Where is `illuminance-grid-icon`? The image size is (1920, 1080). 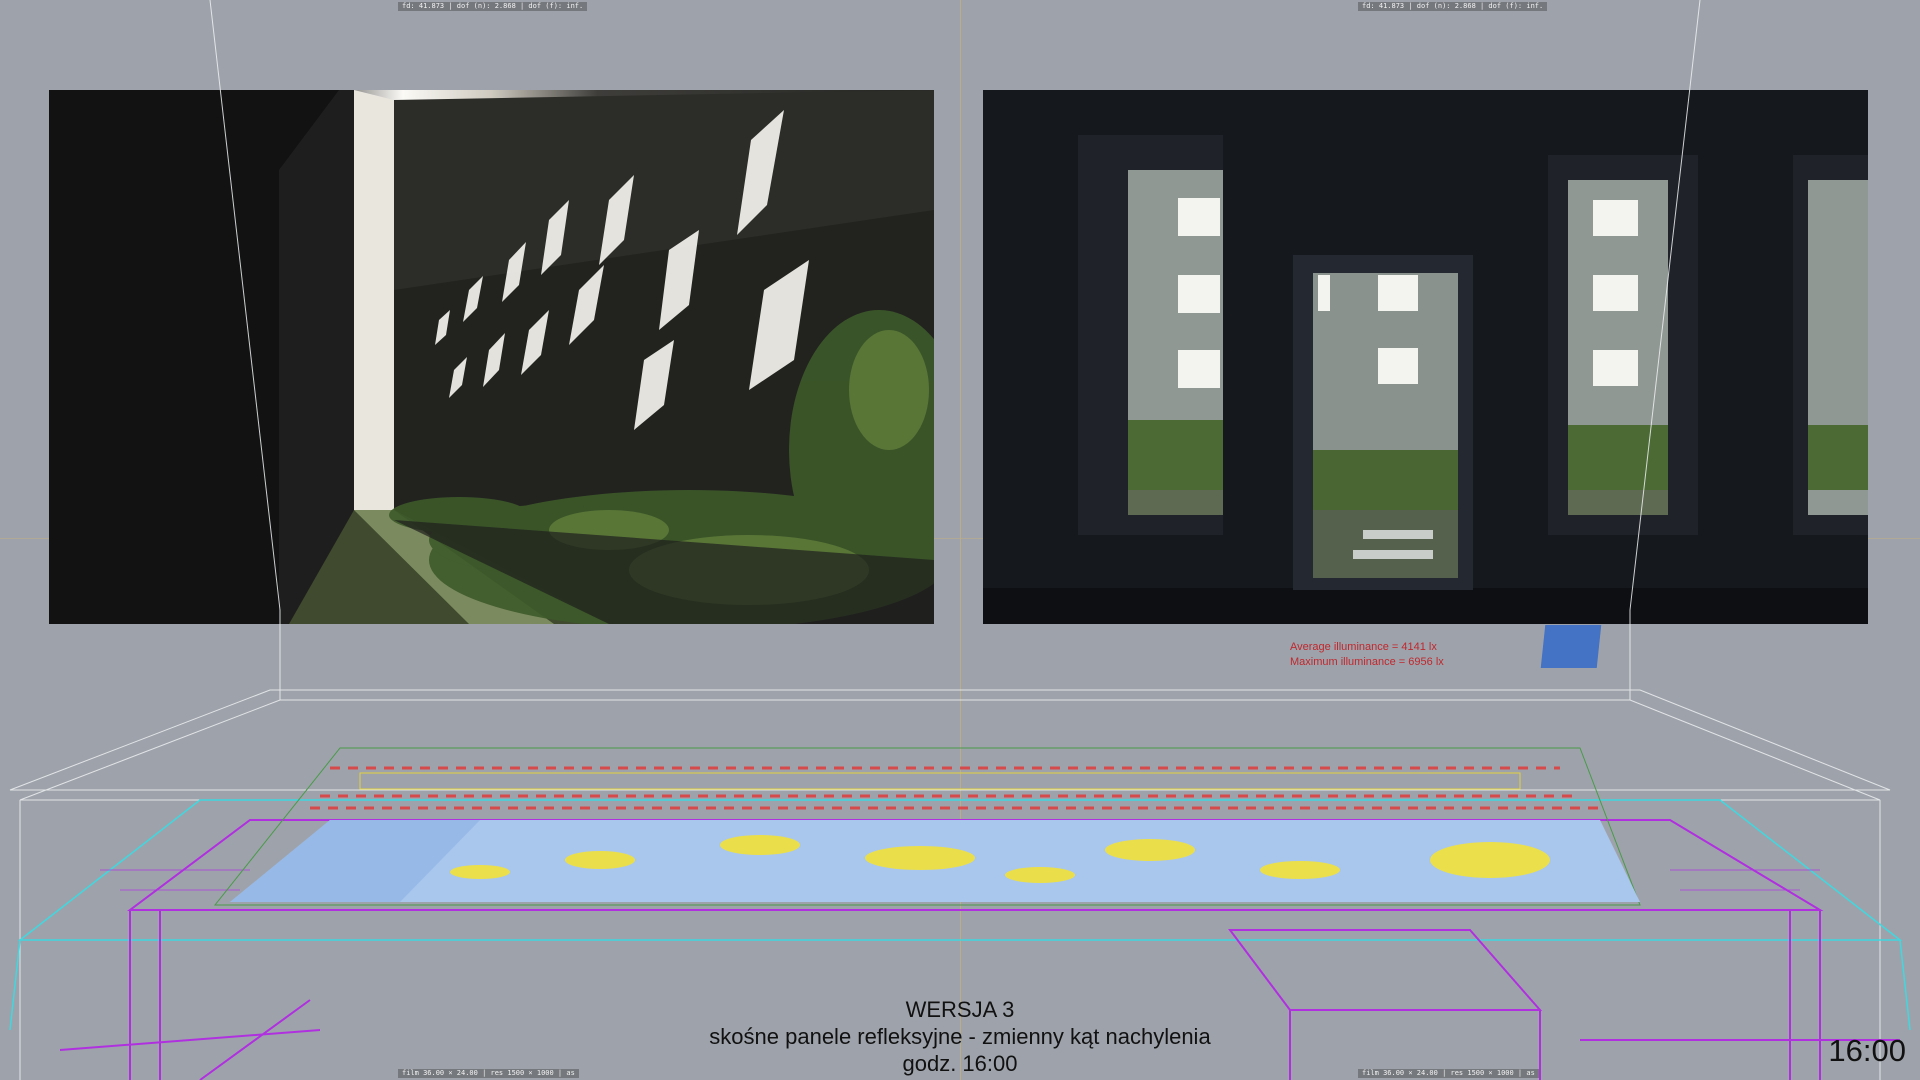 illuminance-grid-icon is located at coordinates (935, 861).